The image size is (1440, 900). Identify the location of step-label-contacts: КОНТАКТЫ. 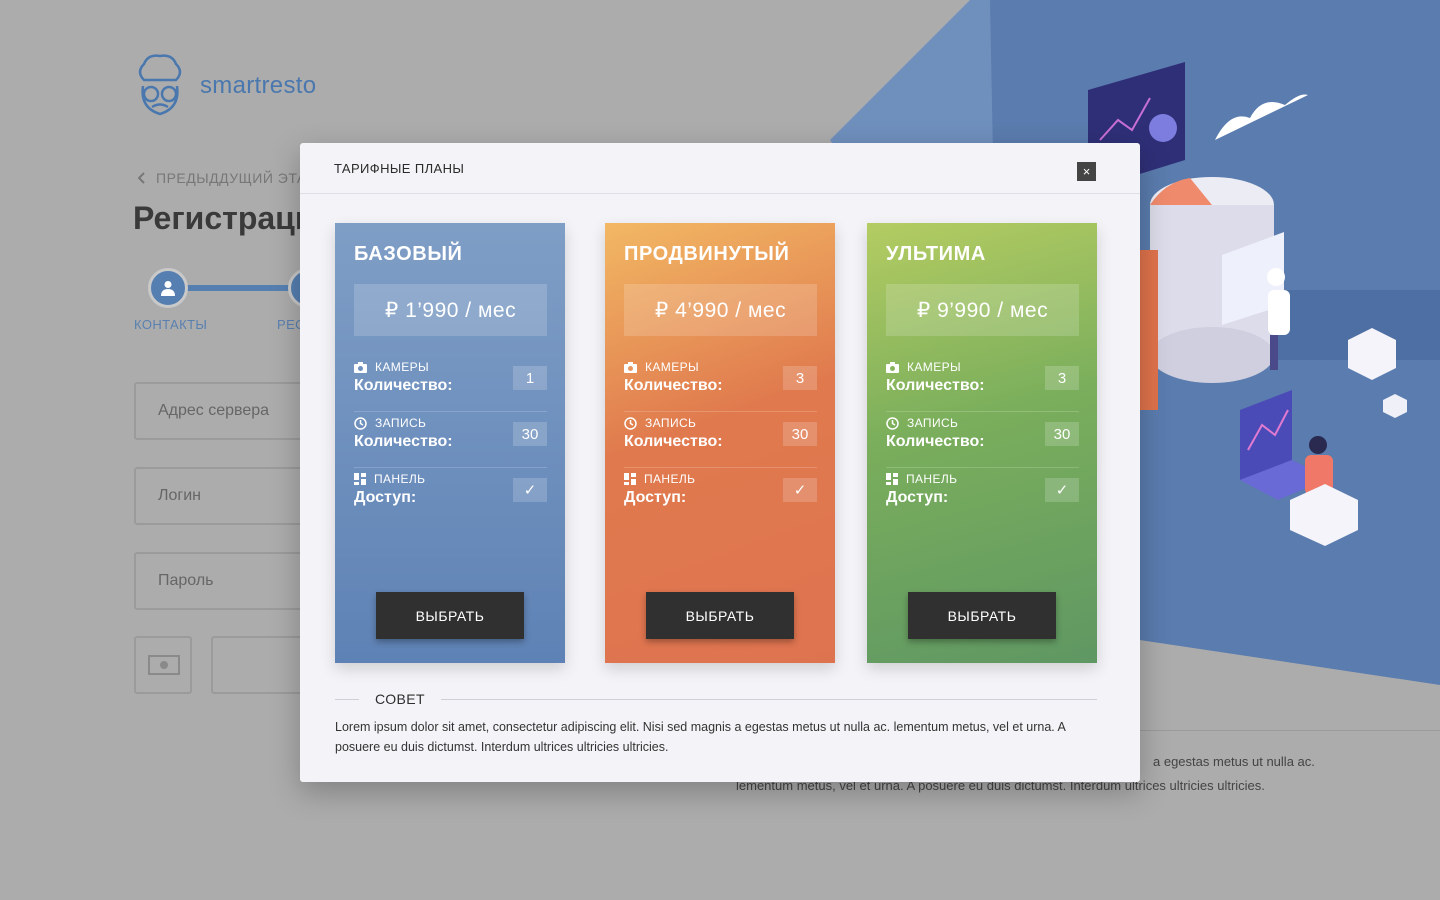
(171, 324).